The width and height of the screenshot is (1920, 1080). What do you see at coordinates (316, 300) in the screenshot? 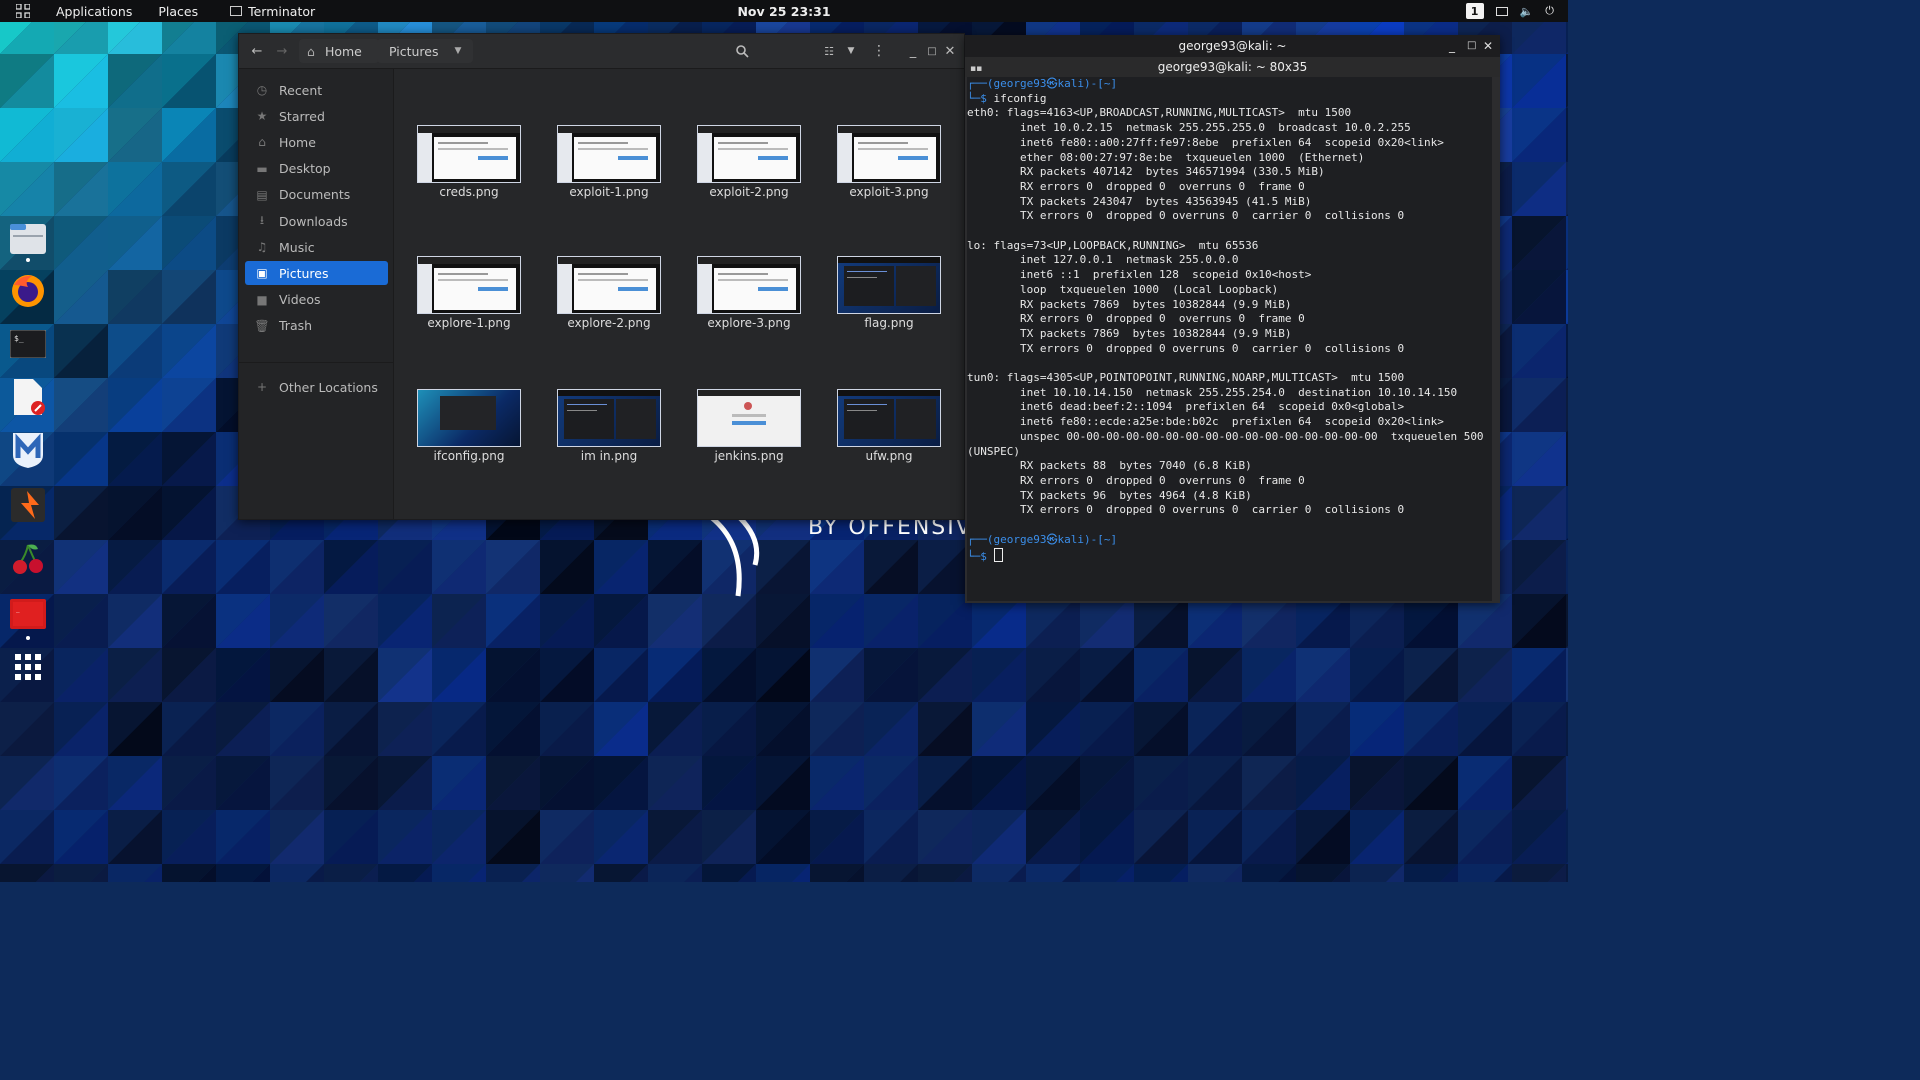
I see `sidebar-item-videos: ■ Videos` at bounding box center [316, 300].